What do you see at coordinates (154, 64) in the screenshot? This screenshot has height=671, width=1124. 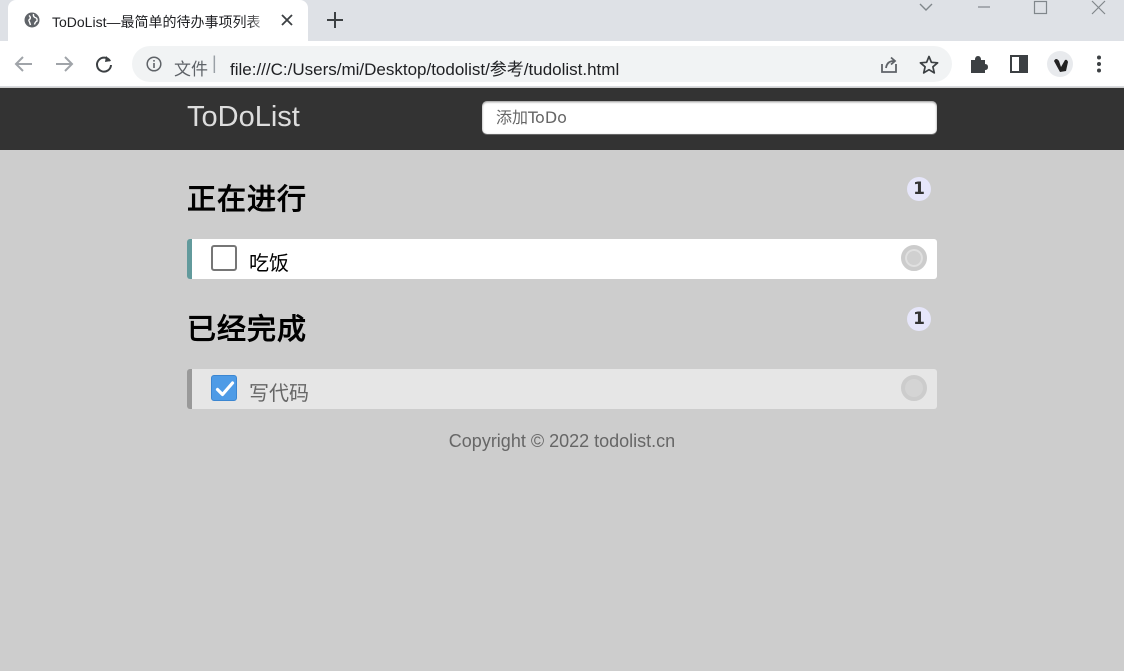 I see `info-icon` at bounding box center [154, 64].